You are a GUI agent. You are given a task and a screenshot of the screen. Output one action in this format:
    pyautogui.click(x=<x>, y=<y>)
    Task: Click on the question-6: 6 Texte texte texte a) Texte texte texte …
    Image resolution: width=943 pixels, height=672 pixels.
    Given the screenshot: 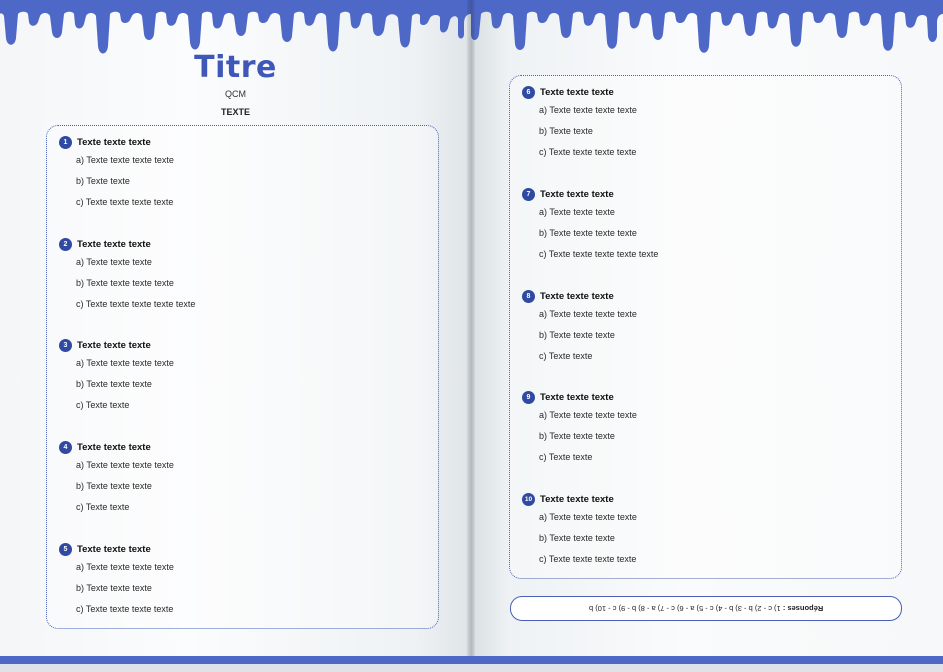 What is the action you would take?
    pyautogui.click(x=579, y=123)
    